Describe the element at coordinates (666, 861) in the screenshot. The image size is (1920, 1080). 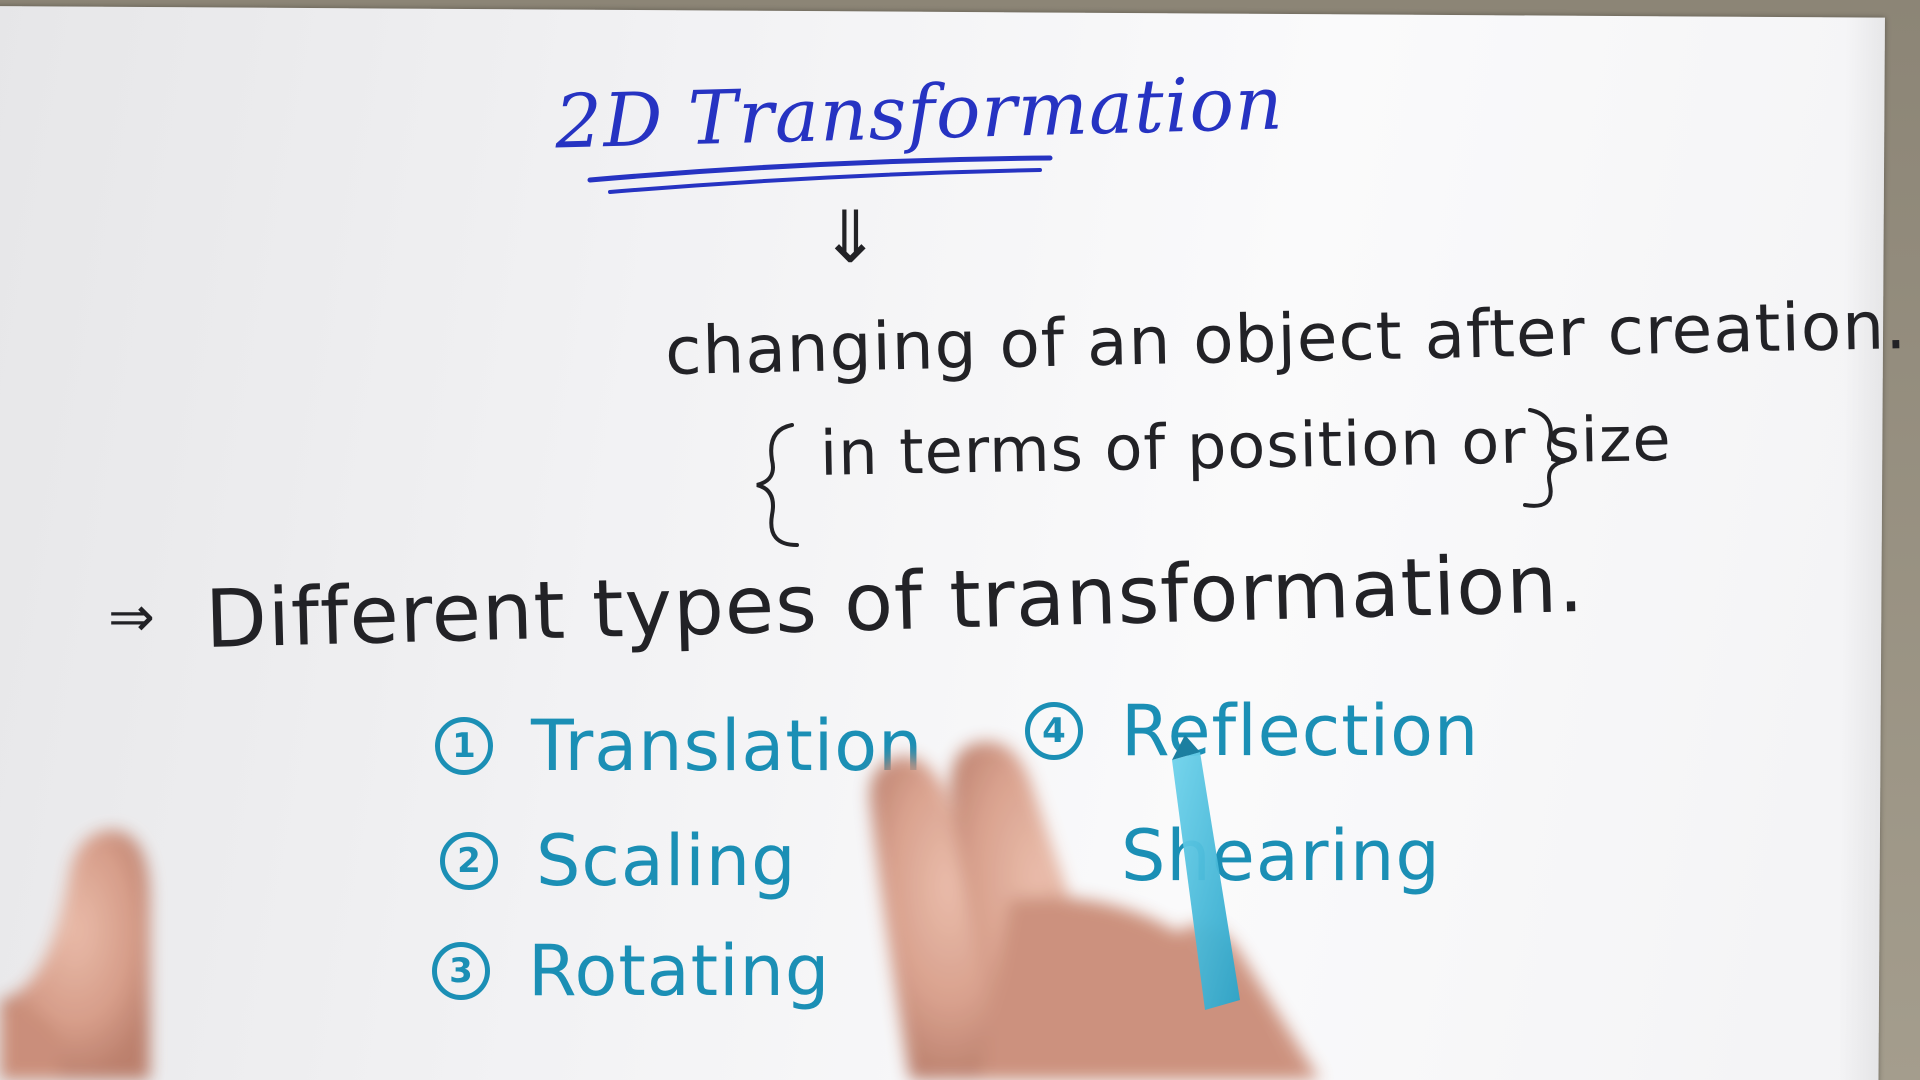
I see `list-item-label: Scaling` at that location.